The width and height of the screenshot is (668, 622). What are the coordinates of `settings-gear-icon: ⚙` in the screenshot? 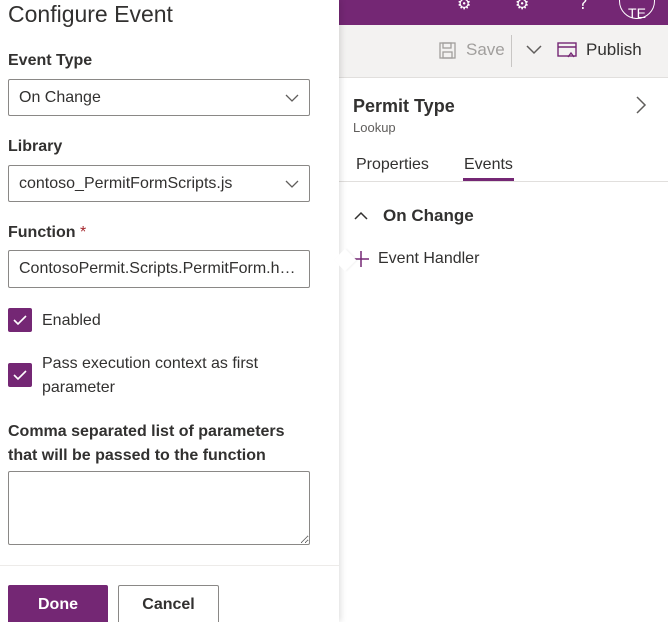 It's located at (522, 6).